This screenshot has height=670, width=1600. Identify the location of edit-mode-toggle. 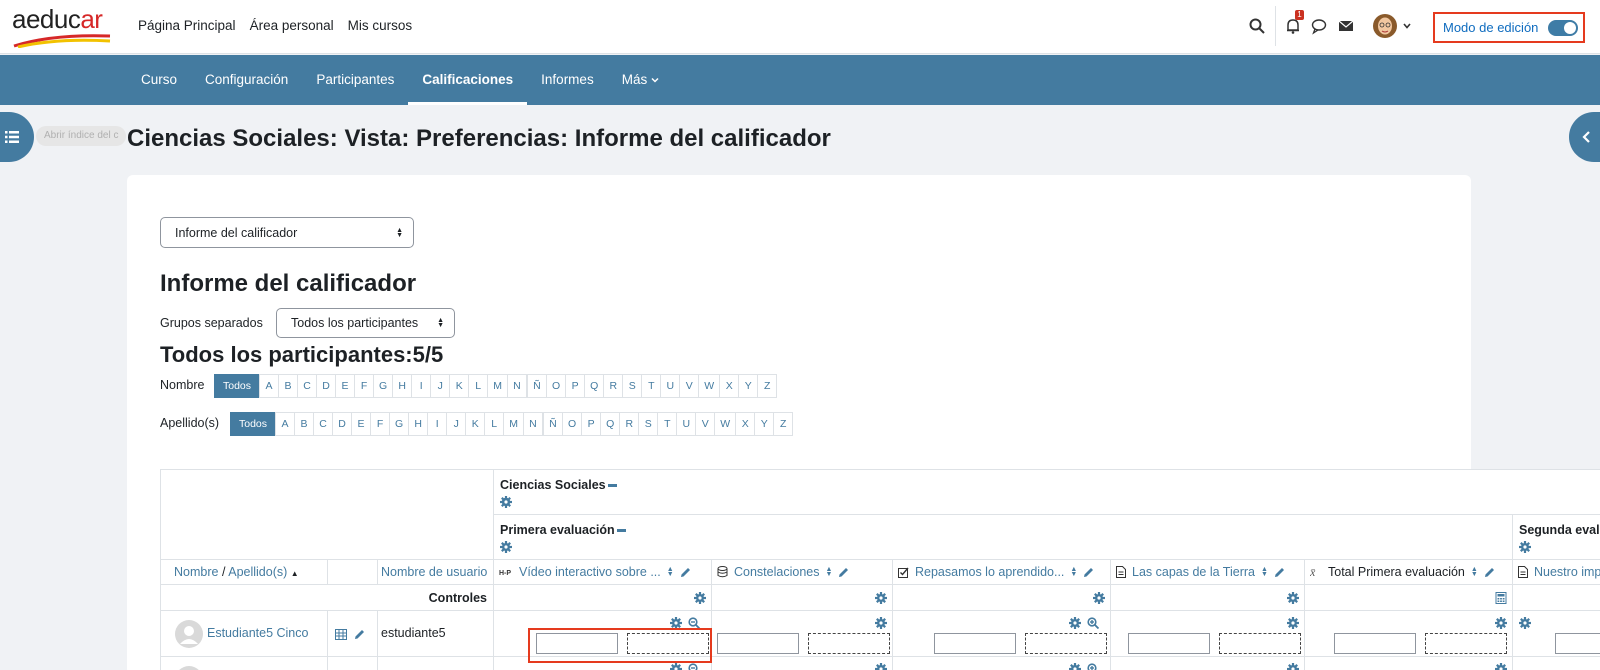
(1563, 27).